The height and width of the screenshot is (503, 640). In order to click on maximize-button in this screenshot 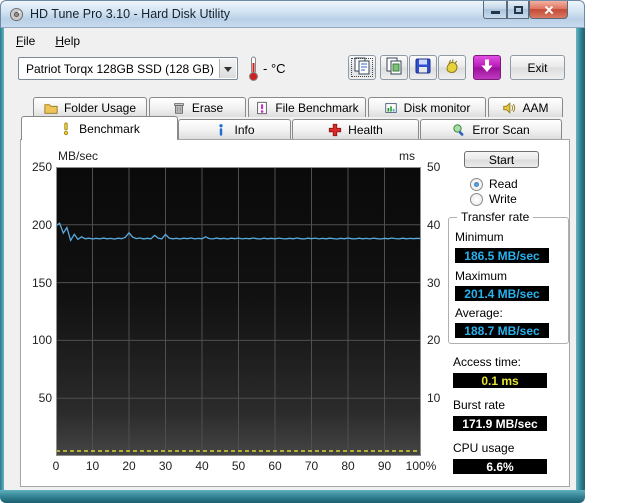, I will do `click(518, 10)`.